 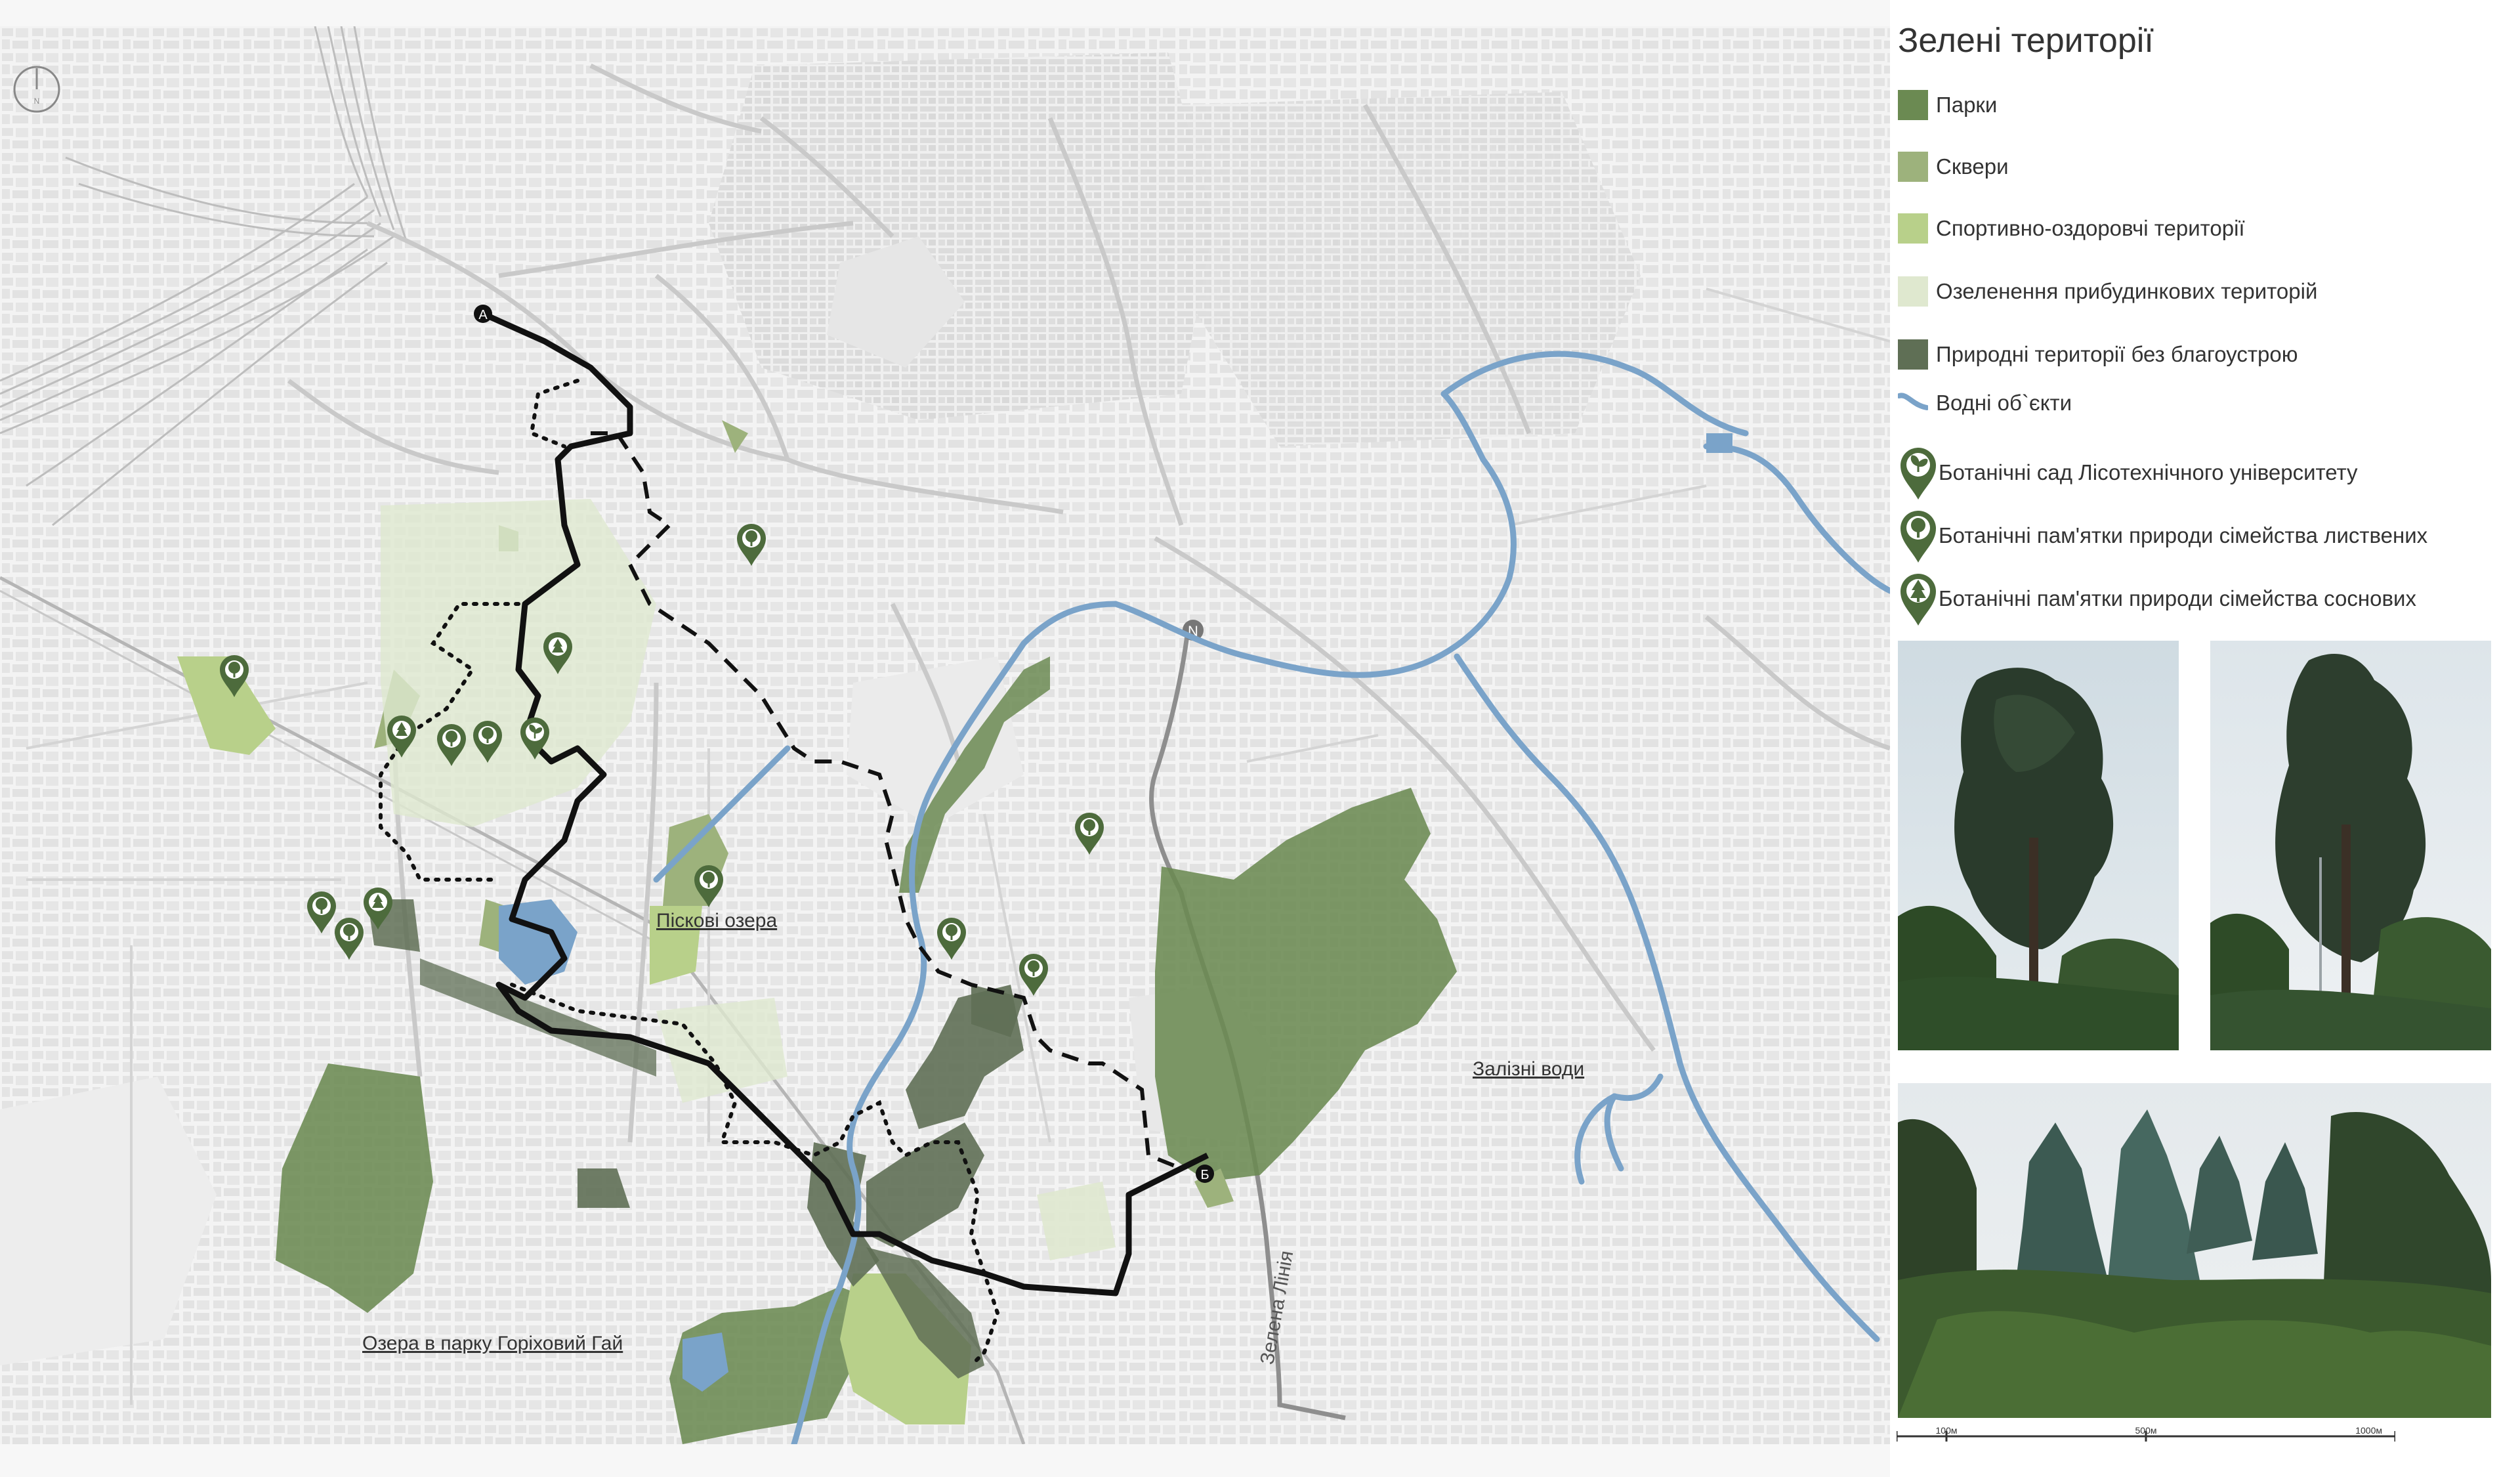 What do you see at coordinates (37, 101) in the screenshot?
I see `svg-text: N` at bounding box center [37, 101].